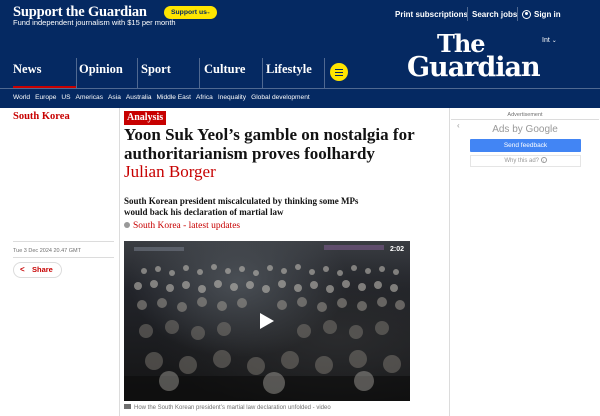 This screenshot has width=600, height=416. I want to click on subnav-global-development: Global development, so click(280, 97).